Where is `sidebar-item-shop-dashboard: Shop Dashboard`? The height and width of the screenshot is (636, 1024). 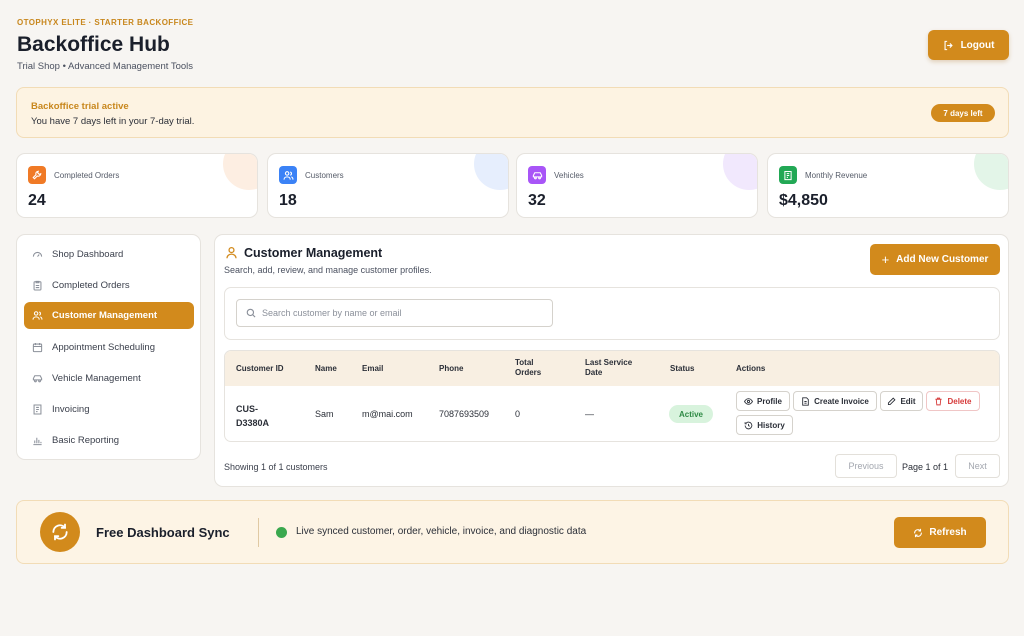 sidebar-item-shop-dashboard: Shop Dashboard is located at coordinates (109, 254).